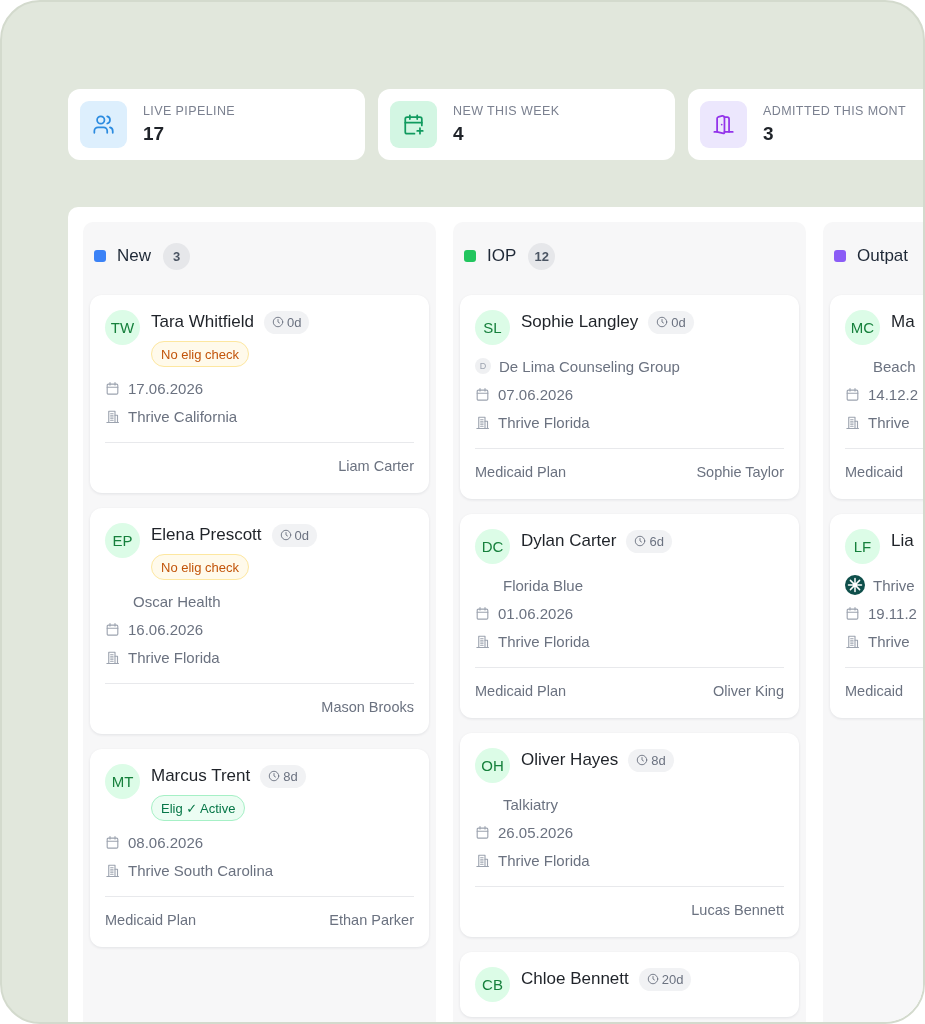 Image resolution: width=925 pixels, height=1024 pixels. I want to click on payer-name: Beach, so click(894, 366).